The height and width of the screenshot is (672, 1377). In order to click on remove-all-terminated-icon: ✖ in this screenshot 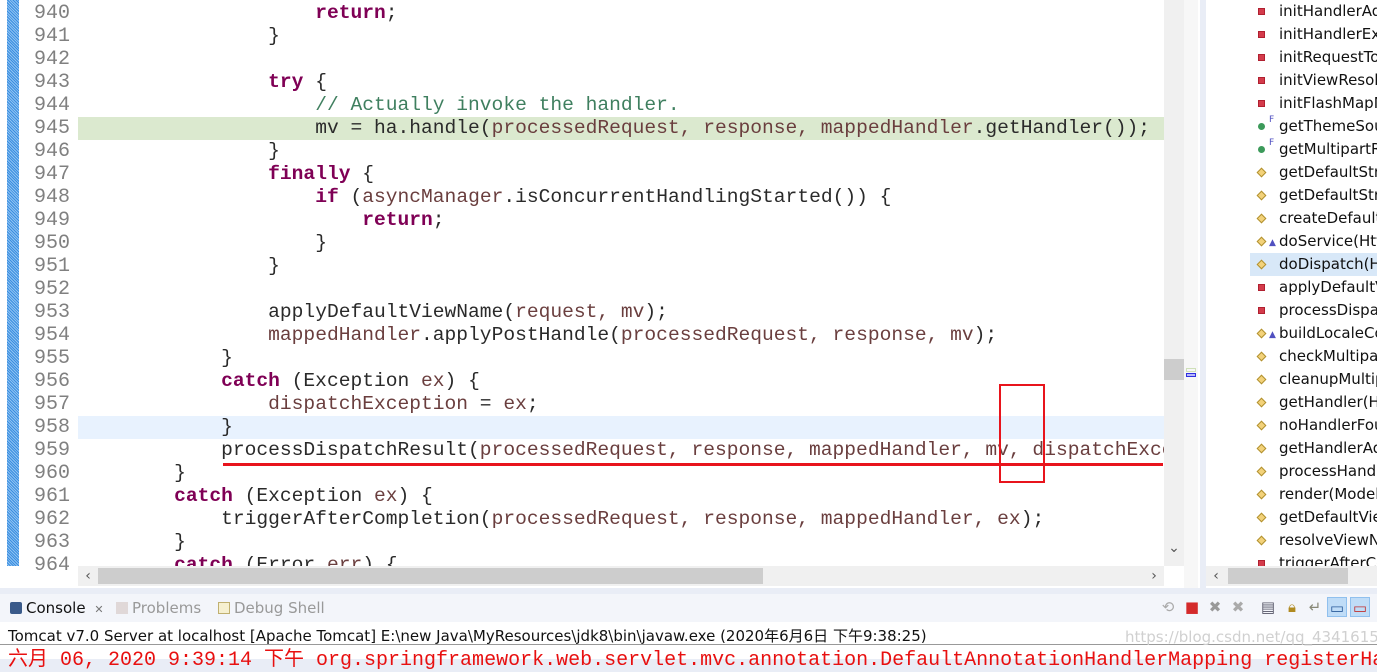, I will do `click(1238, 607)`.